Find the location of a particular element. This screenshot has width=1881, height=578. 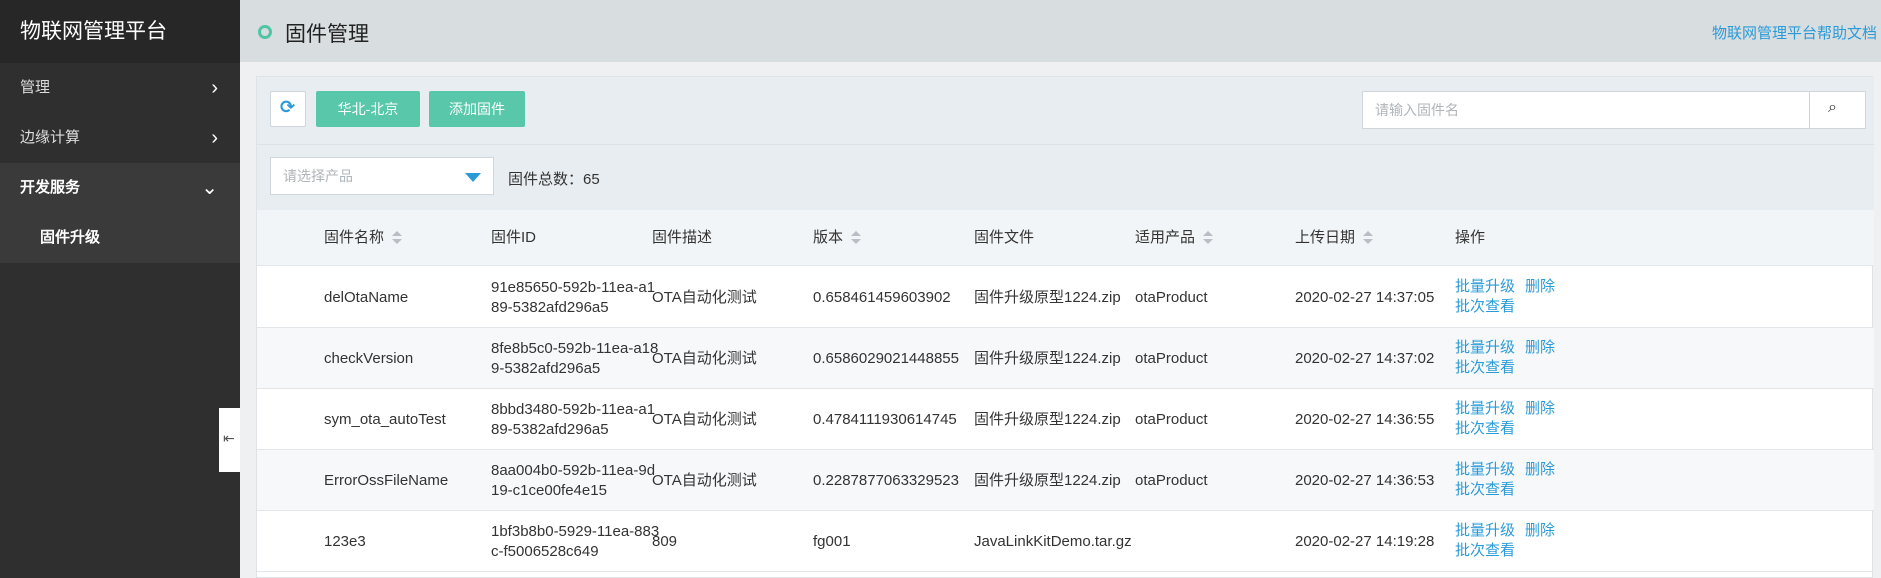

sidebar-item-label: 边缘计算 is located at coordinates (50, 137).